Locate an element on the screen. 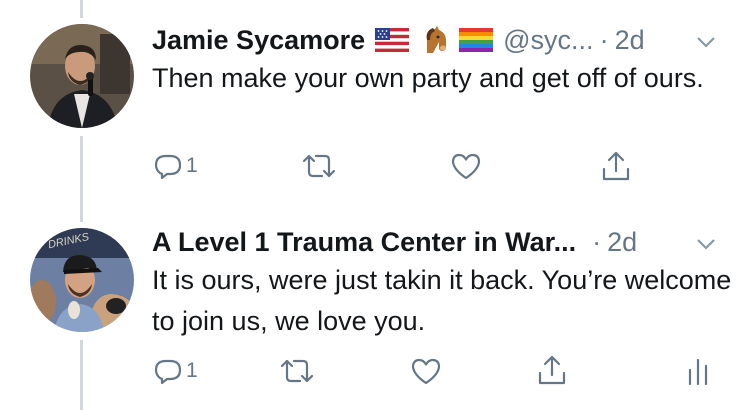  thread-line-top is located at coordinates (81, 9).